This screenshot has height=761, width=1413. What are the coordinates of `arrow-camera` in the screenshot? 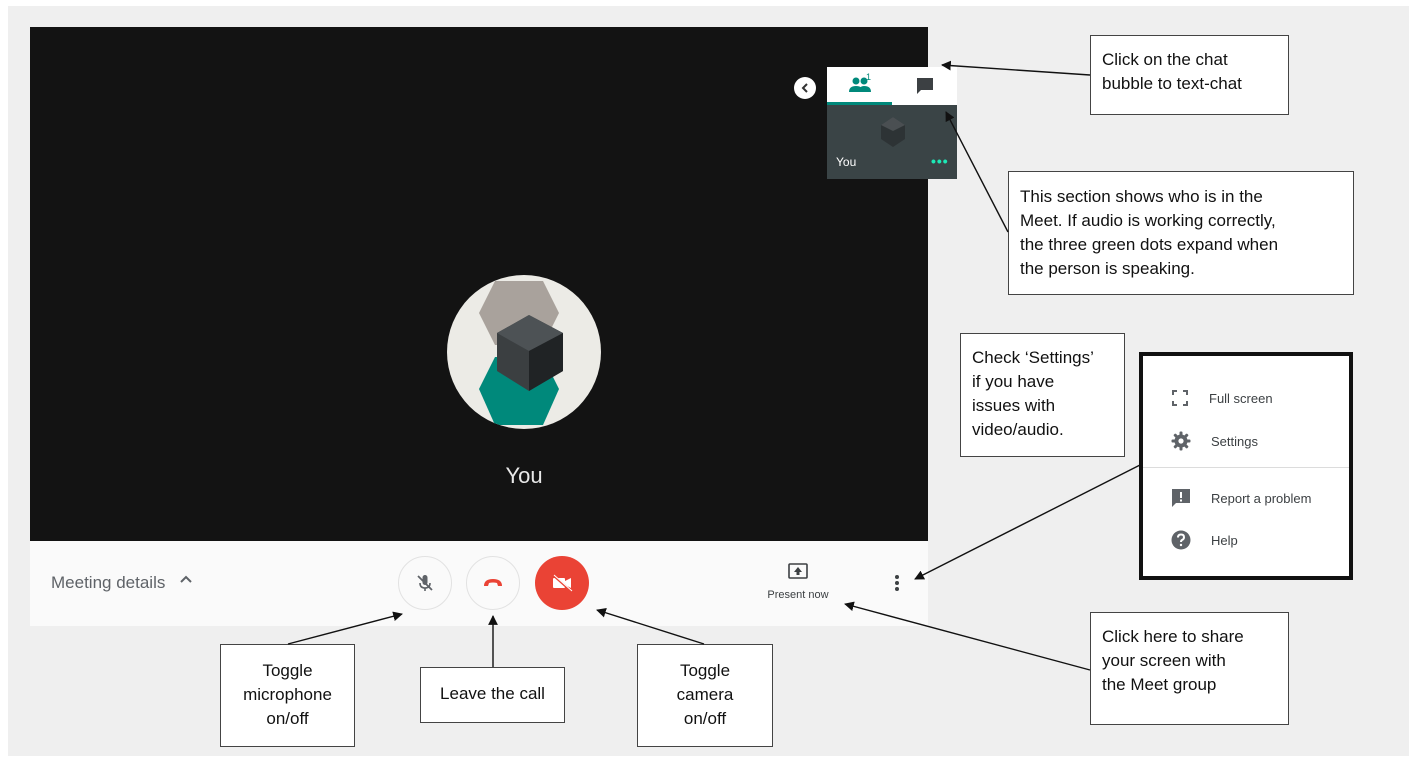 It's located at (650, 626).